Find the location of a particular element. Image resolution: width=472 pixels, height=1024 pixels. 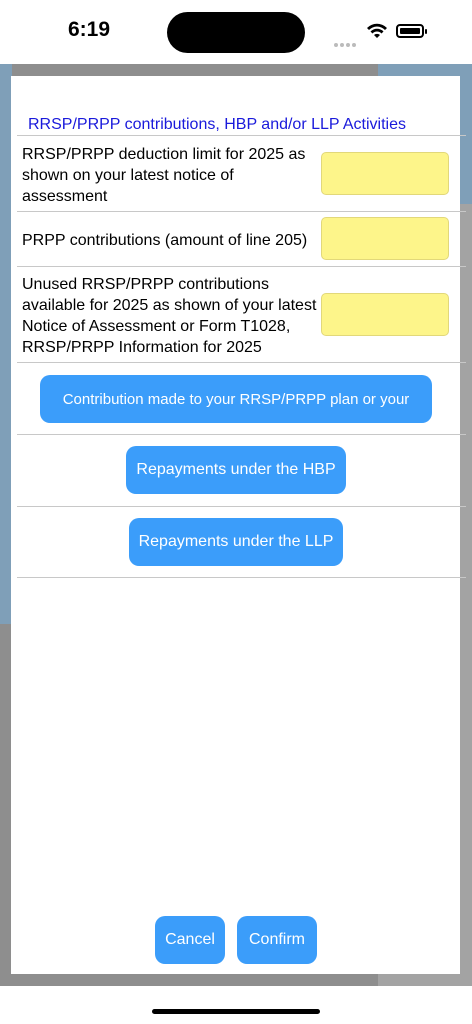

home-indicator is located at coordinates (236, 1011).